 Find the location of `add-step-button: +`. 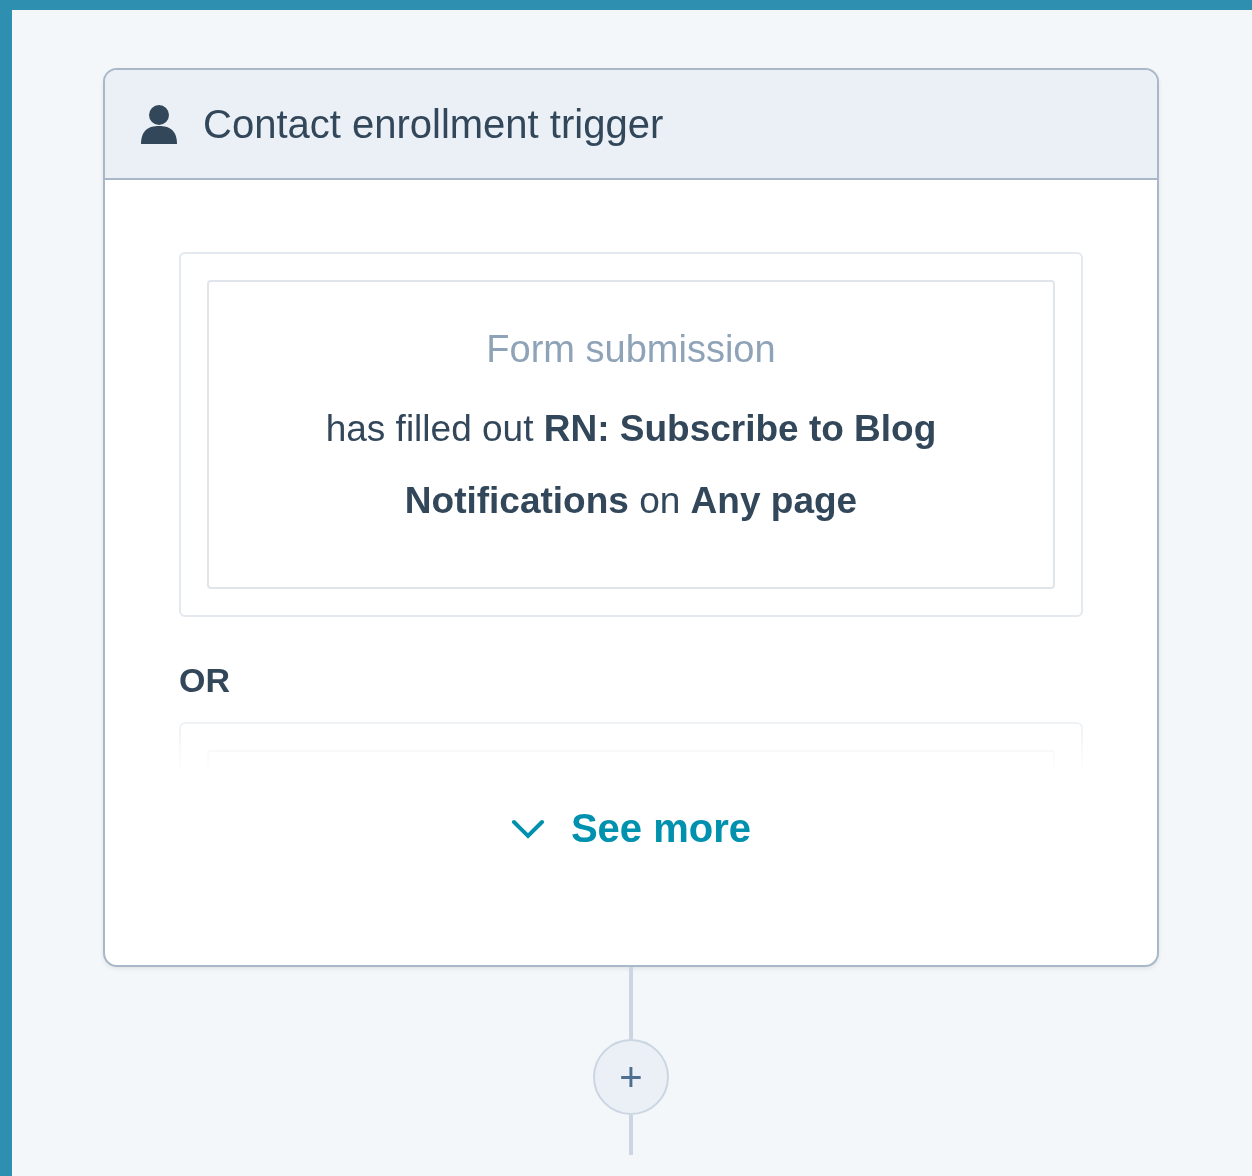

add-step-button: + is located at coordinates (631, 1077).